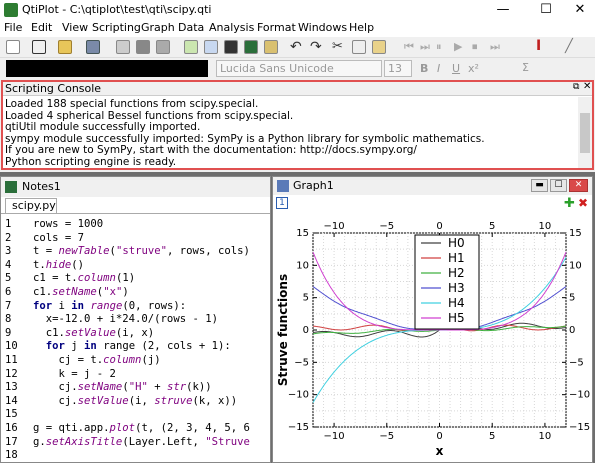 Image resolution: width=595 pixels, height=463 pixels. Describe the element at coordinates (141, 251) in the screenshot. I see `code-line: t = newTable("struve", rows, cols)` at that location.